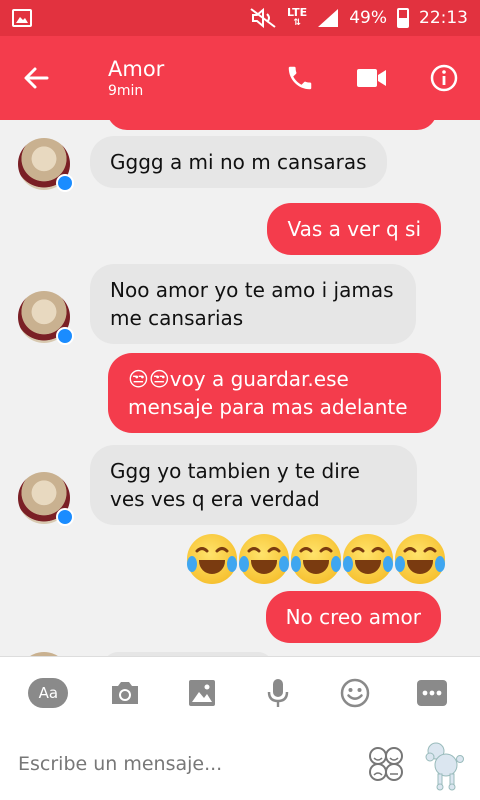 Image resolution: width=480 pixels, height=800 pixels. Describe the element at coordinates (48, 693) in the screenshot. I see `text-format-button: Aa` at that location.